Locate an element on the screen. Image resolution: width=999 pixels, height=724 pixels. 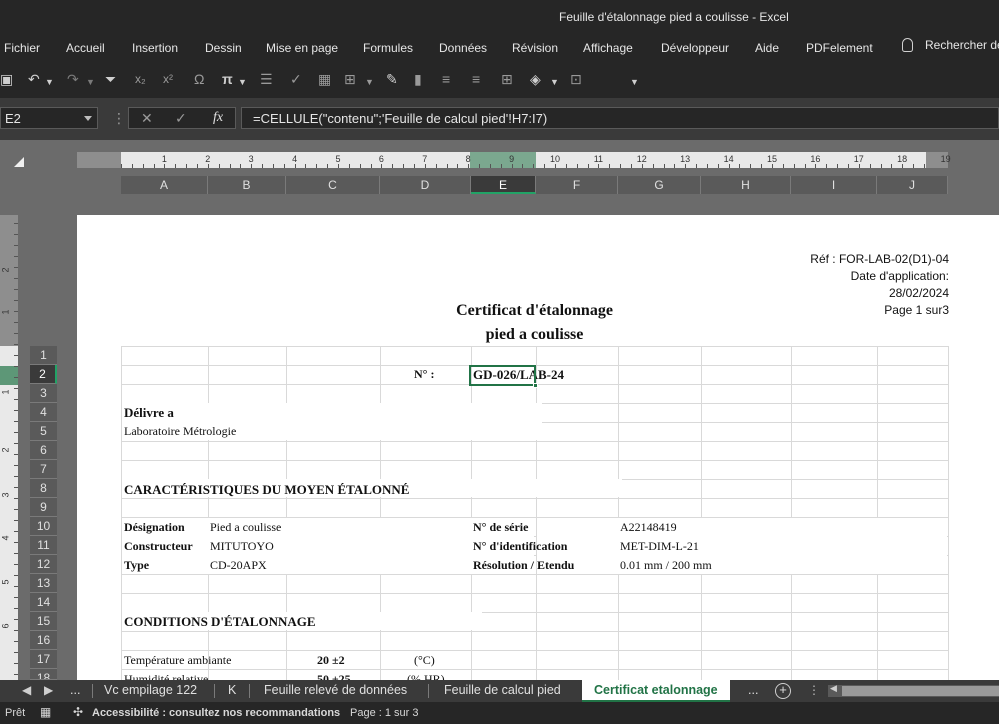
cell-resolution-label: Résolution / Etendu is located at coordinates (523, 565).